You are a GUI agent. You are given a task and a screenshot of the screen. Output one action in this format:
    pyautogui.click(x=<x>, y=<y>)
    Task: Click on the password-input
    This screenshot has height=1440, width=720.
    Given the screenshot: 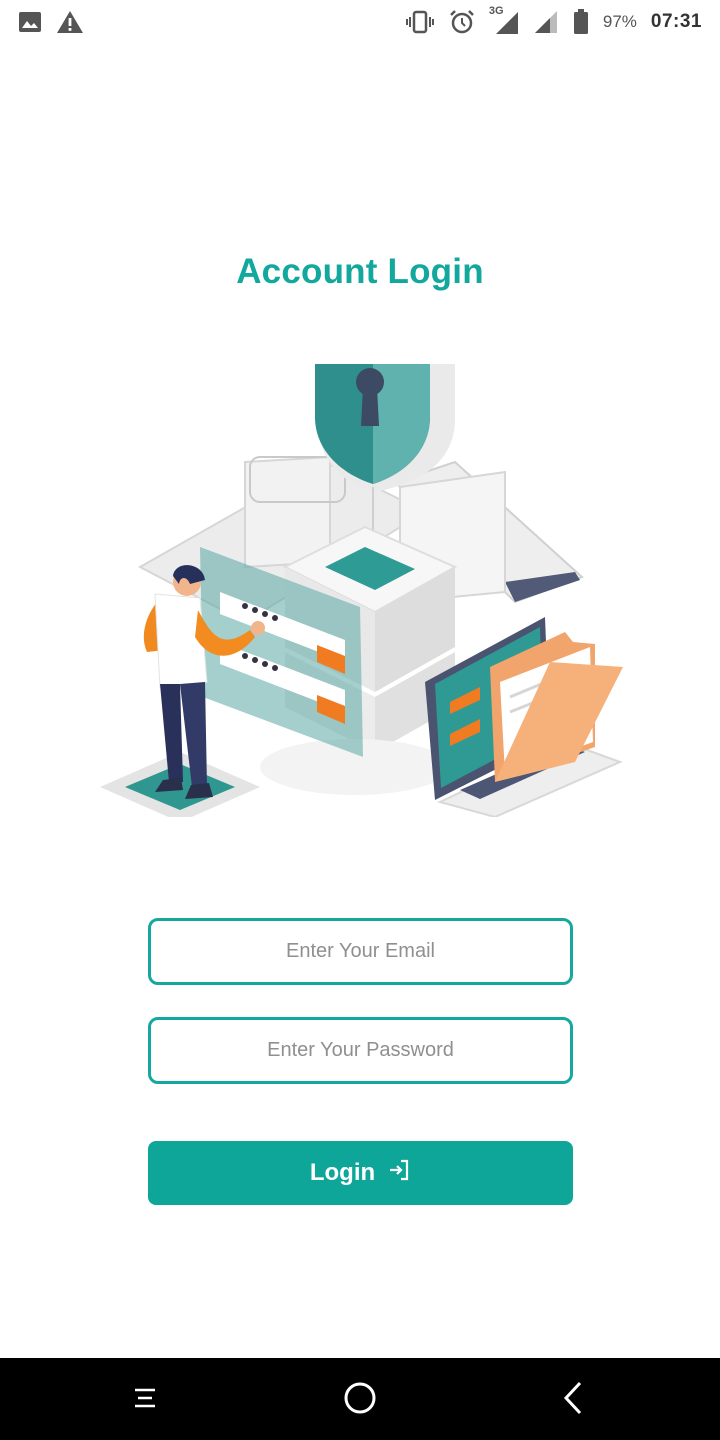 What is the action you would take?
    pyautogui.click(x=360, y=1050)
    